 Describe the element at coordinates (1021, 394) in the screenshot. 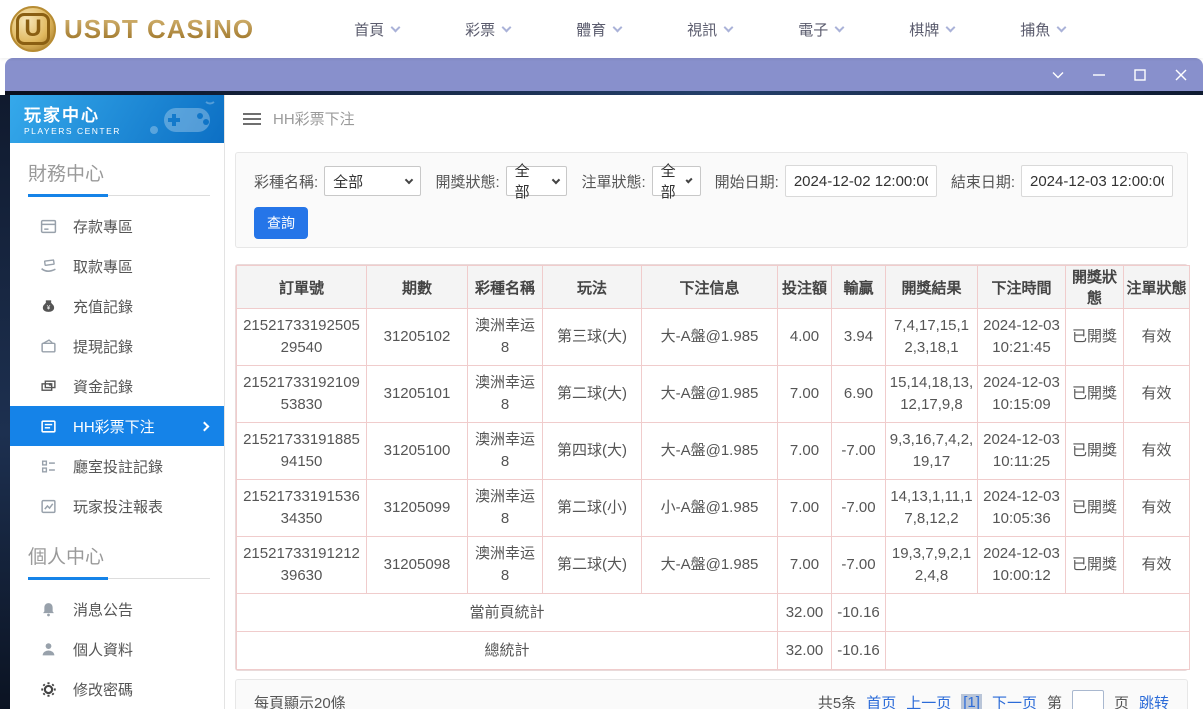

I see `cell-bet-time: 2024-12-03 10:15:09` at that location.